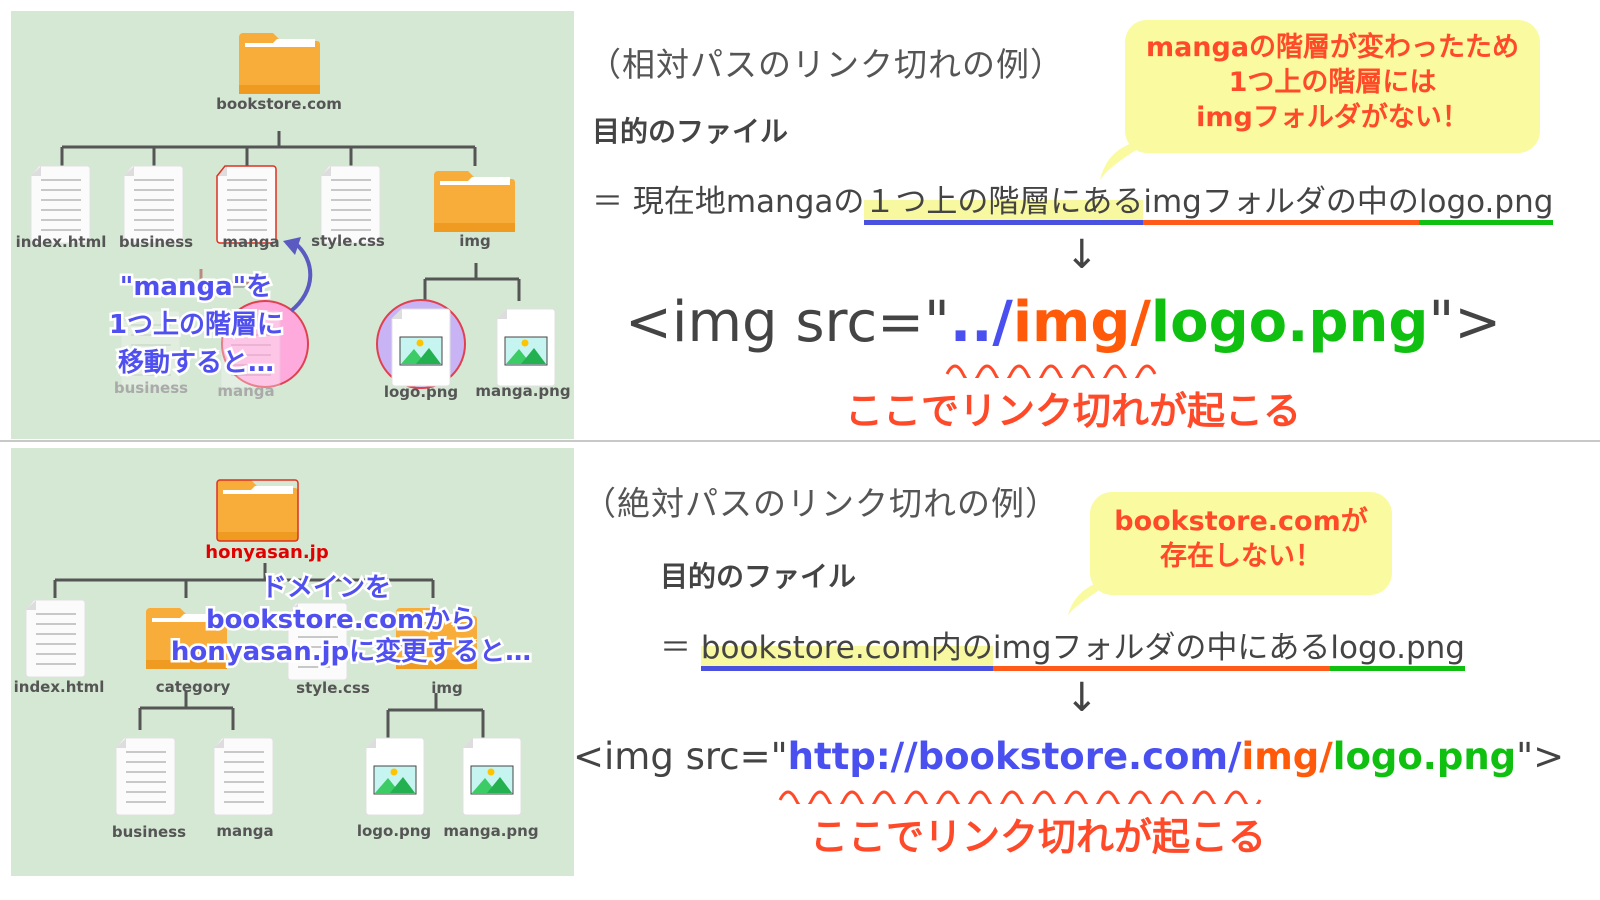 This screenshot has width=1600, height=900. Describe the element at coordinates (1161, 650) in the screenshot. I see `eq-part-img-folder: imgフォルダの中にある` at that location.